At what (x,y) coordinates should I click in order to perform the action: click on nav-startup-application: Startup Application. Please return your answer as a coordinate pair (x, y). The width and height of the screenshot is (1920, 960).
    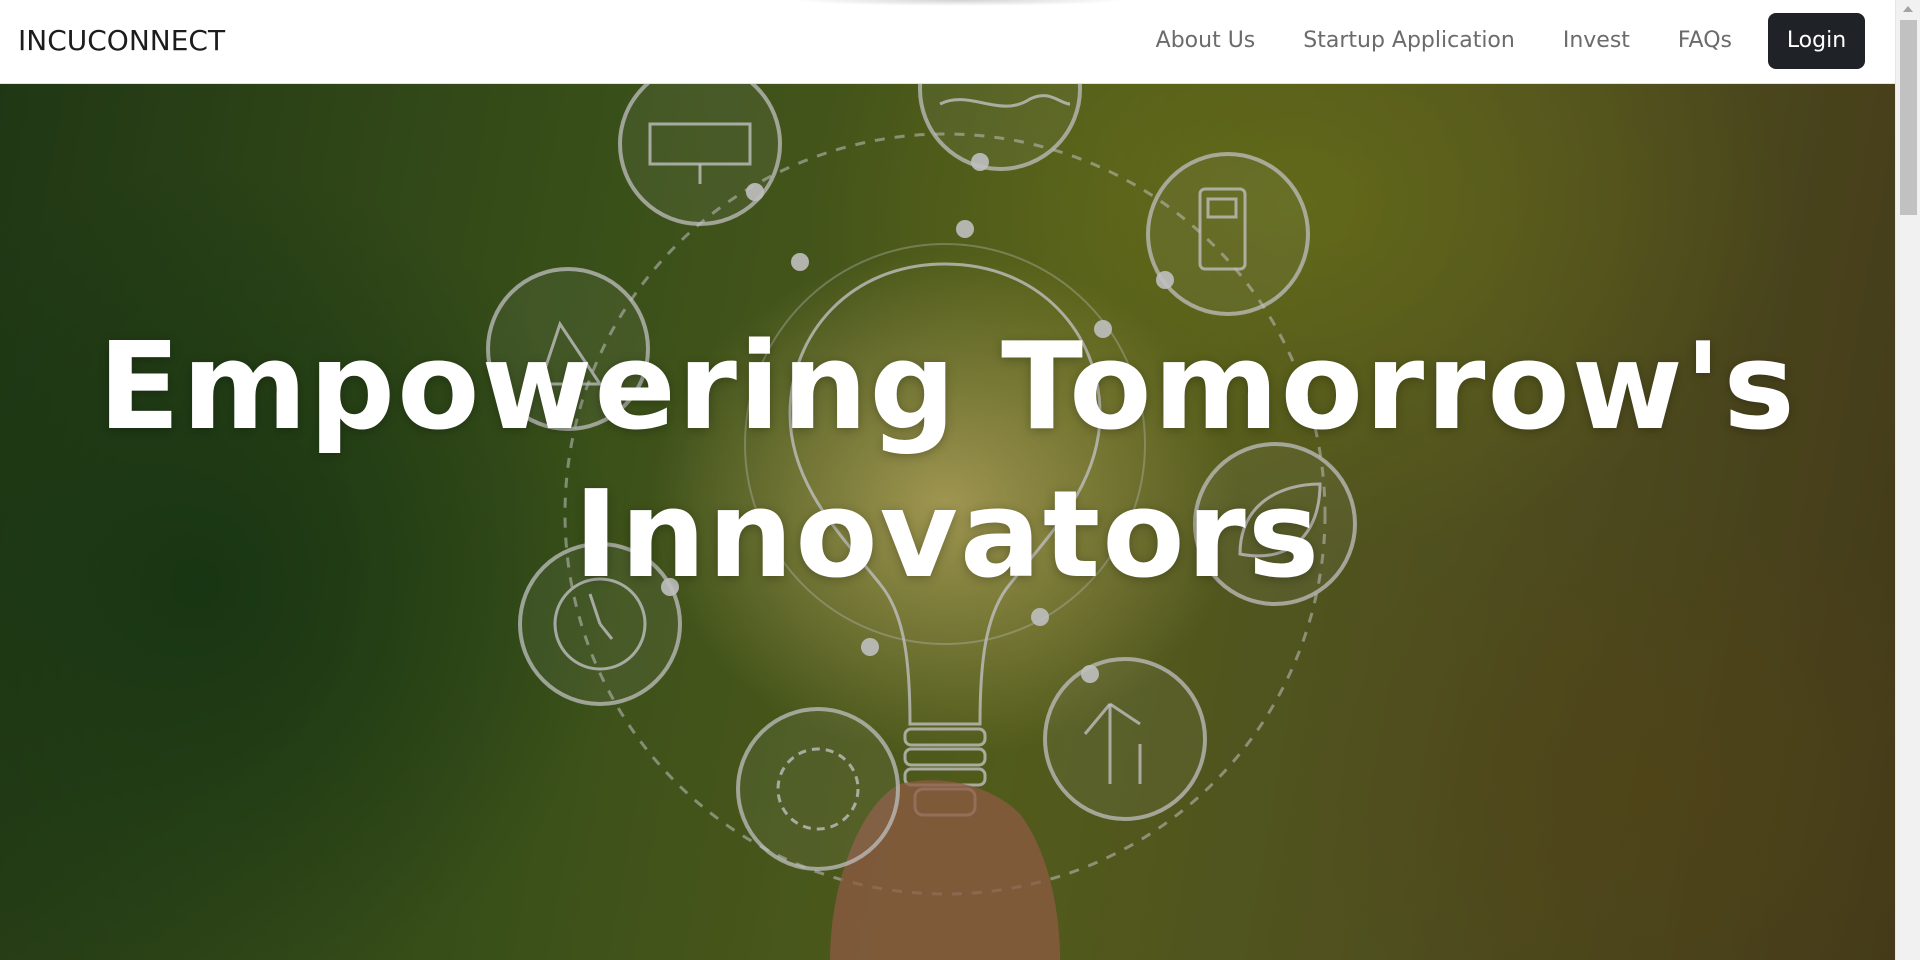
    Looking at the image, I should click on (1409, 40).